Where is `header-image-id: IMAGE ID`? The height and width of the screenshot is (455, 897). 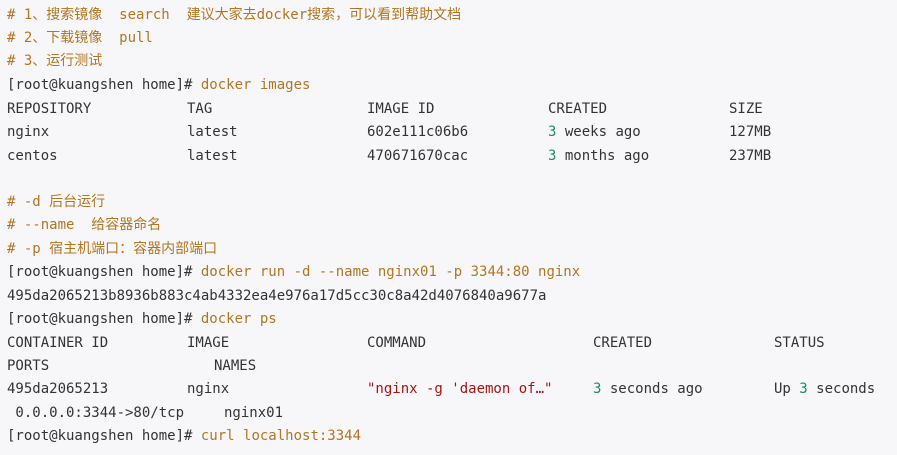
header-image-id: IMAGE ID is located at coordinates (401, 109).